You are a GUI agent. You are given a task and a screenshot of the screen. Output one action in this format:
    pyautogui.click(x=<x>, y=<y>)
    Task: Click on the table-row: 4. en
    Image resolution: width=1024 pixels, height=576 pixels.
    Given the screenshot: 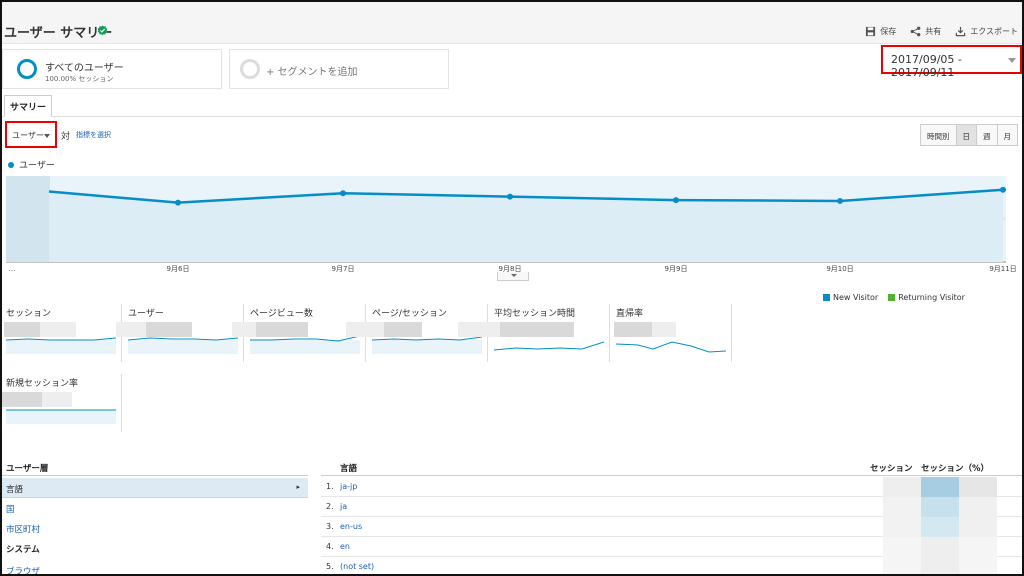 What is the action you would take?
    pyautogui.click(x=671, y=547)
    